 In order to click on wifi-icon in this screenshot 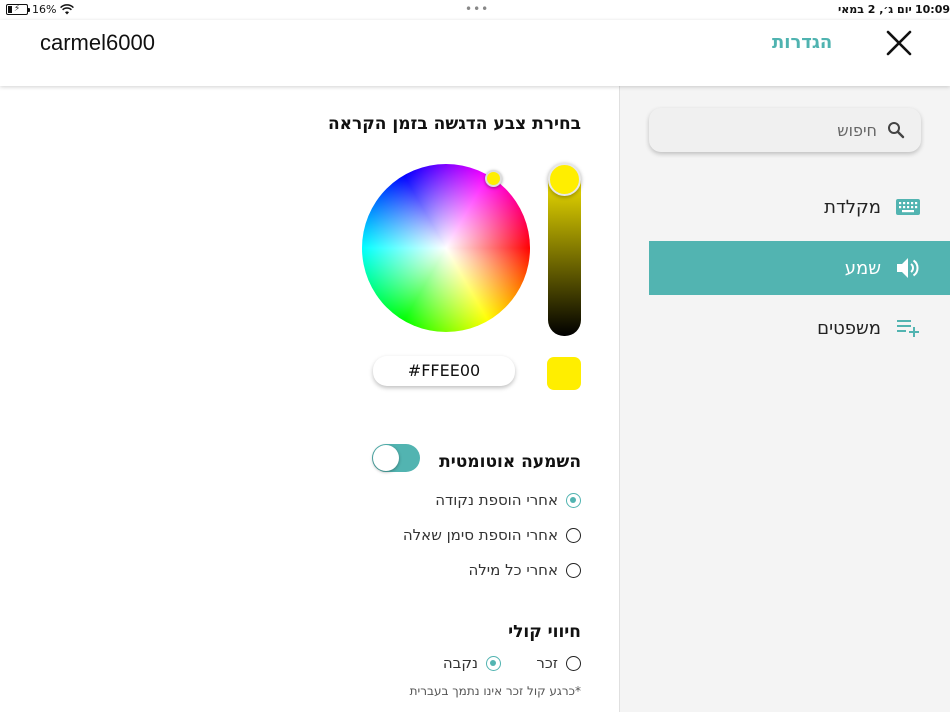, I will do `click(67, 9)`.